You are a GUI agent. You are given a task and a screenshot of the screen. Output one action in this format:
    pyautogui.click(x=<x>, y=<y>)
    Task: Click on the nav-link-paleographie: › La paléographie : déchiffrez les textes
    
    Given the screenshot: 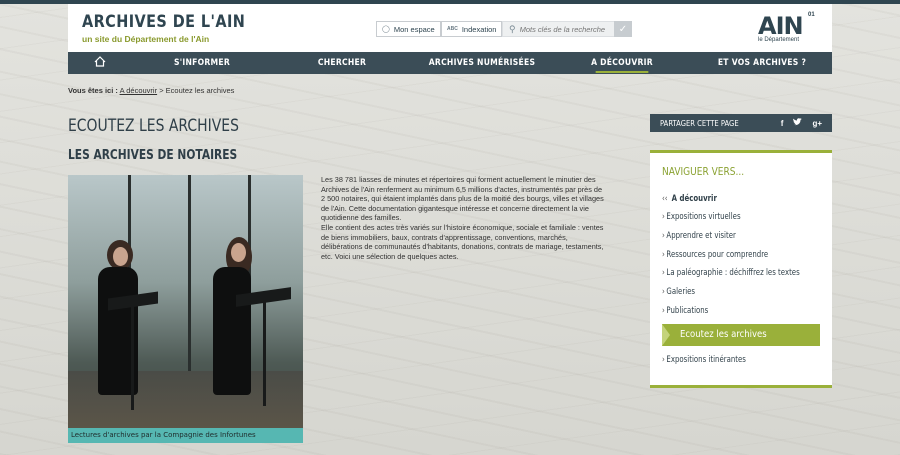 What is the action you would take?
    pyautogui.click(x=731, y=273)
    